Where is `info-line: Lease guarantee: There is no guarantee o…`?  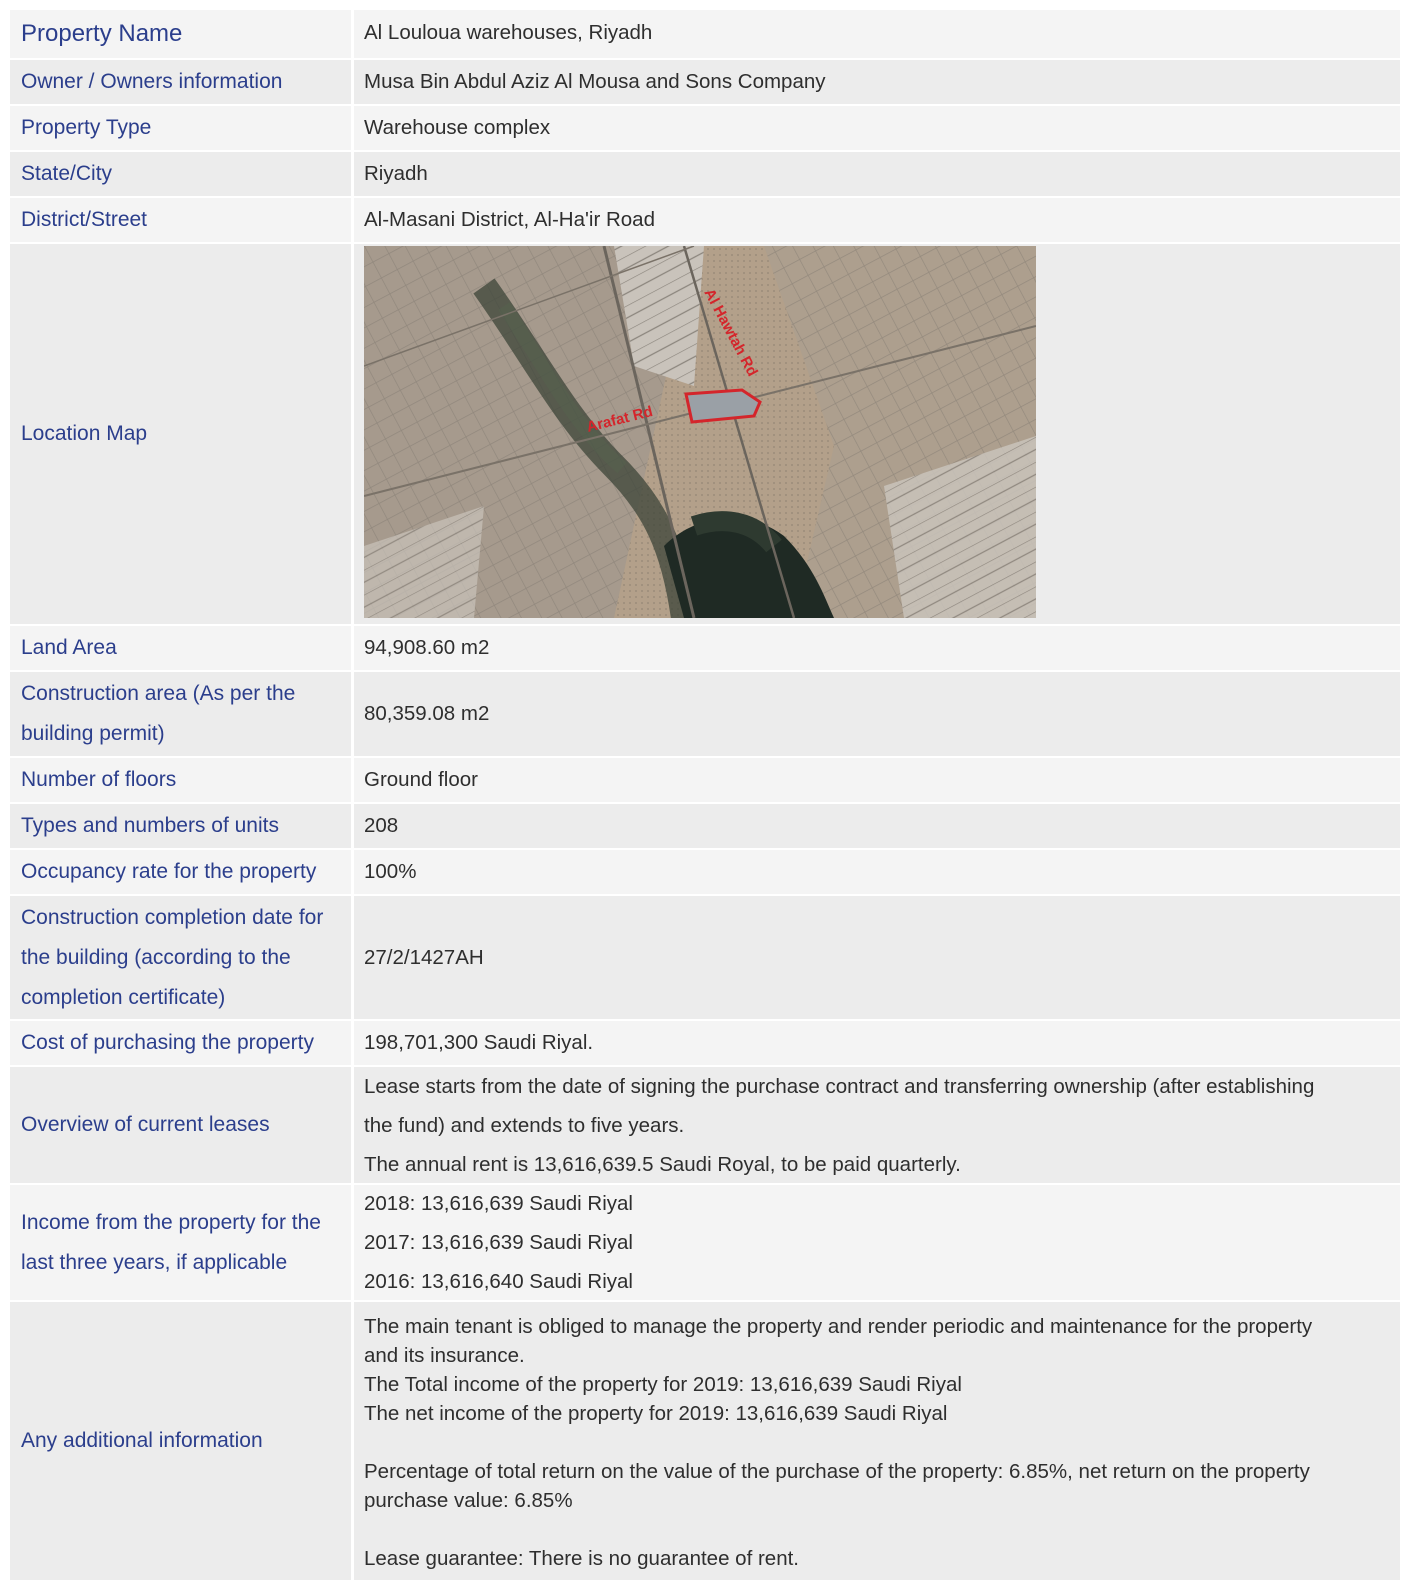
info-line: Lease guarantee: There is no guarantee o… is located at coordinates (581, 1558).